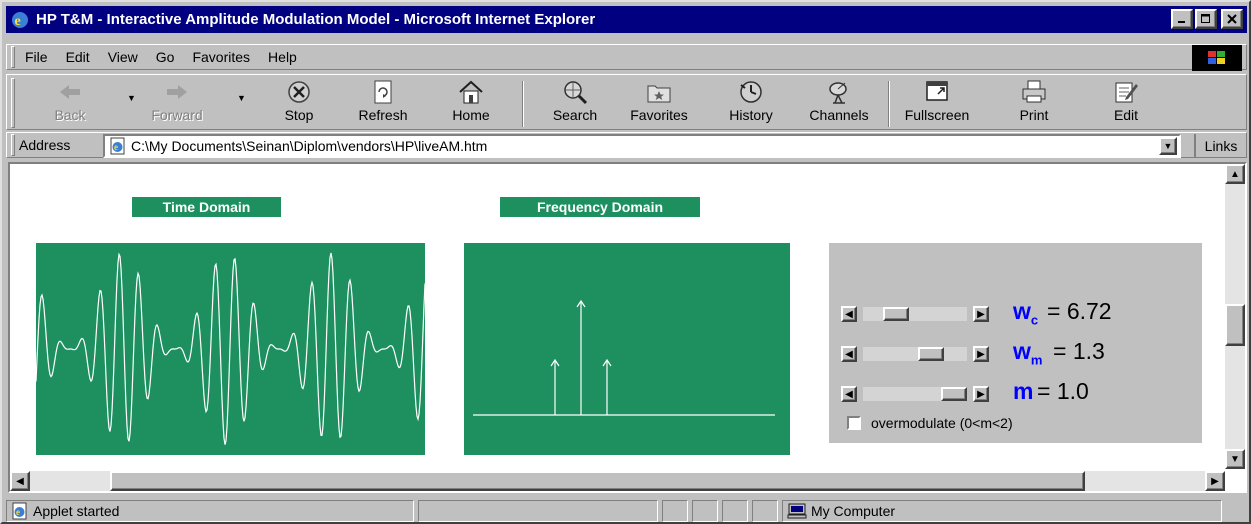 The image size is (1251, 524). I want to click on edit-button: Edit, so click(1126, 104).